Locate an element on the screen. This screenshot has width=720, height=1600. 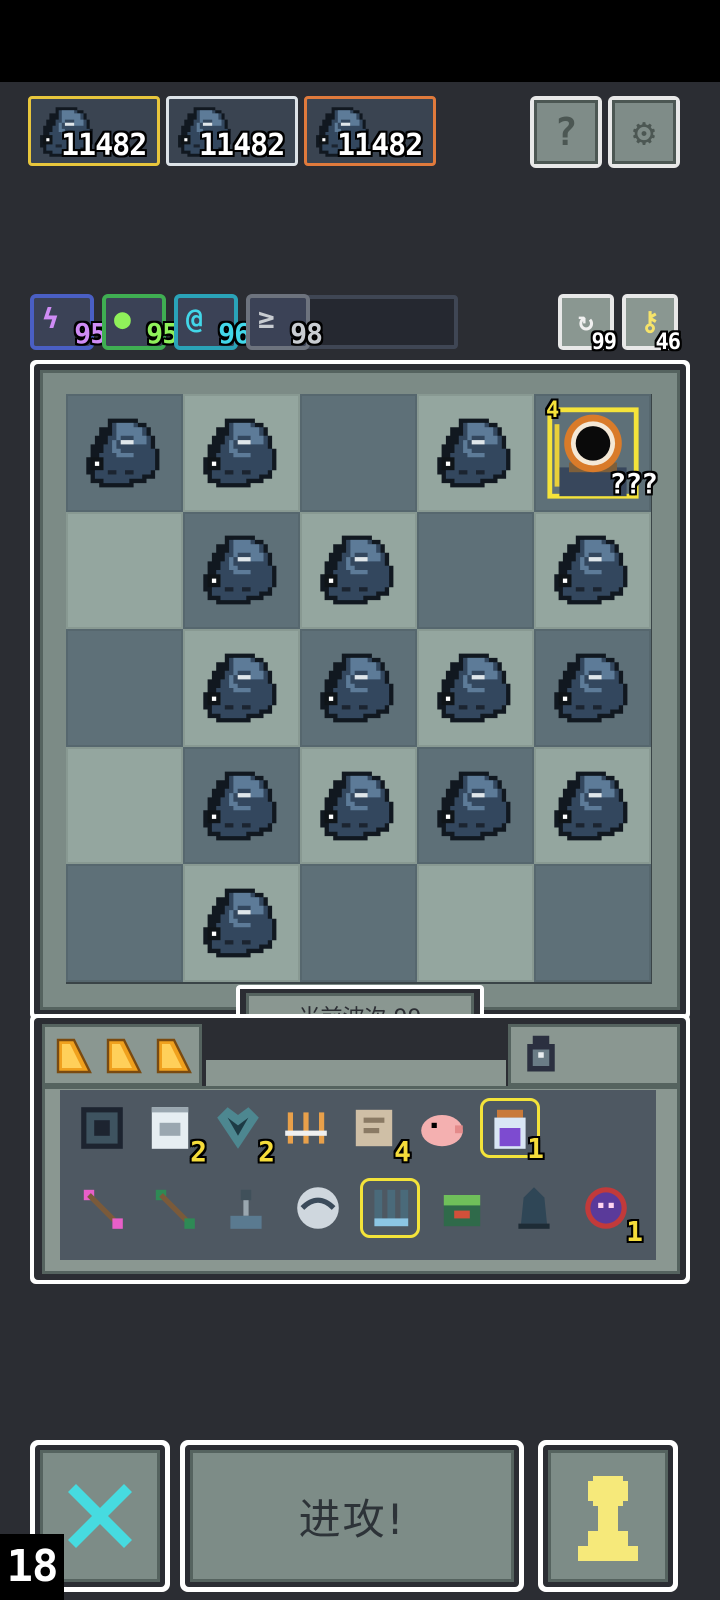
pink-arrow-icon is located at coordinates (102, 1208).